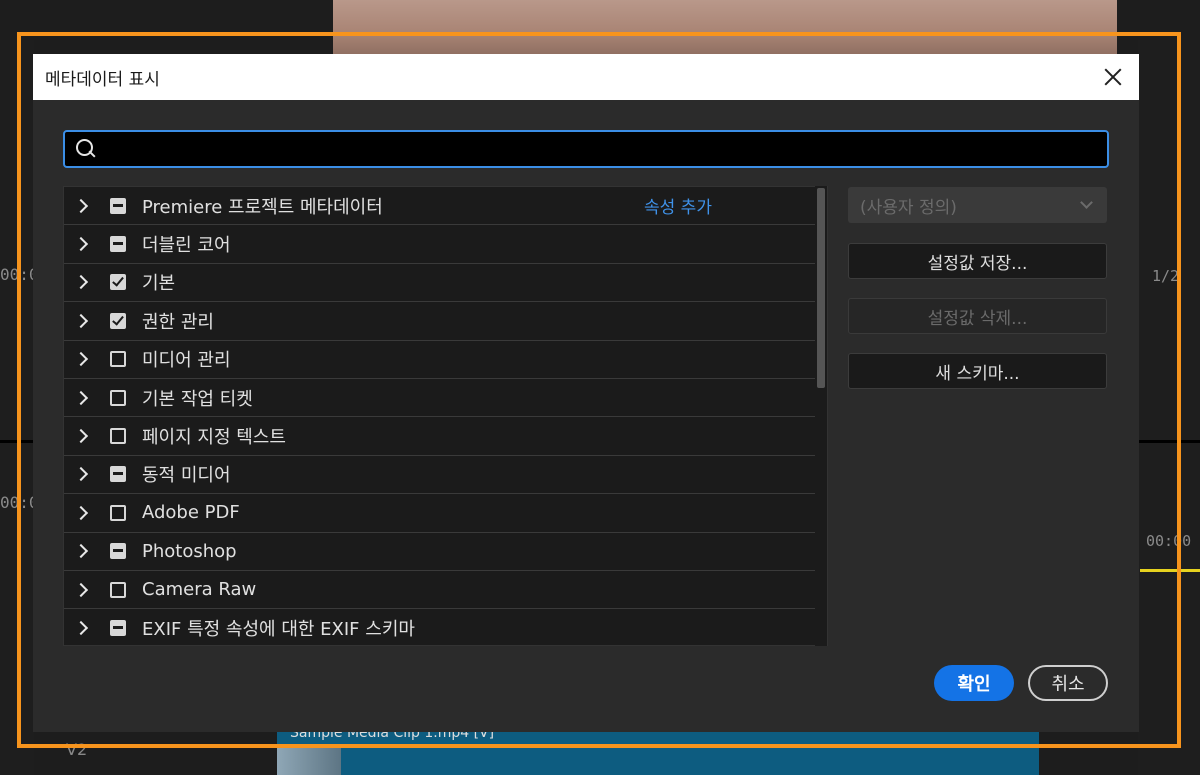  Describe the element at coordinates (445, 321) in the screenshot. I see `list-item: 권한 관리` at that location.